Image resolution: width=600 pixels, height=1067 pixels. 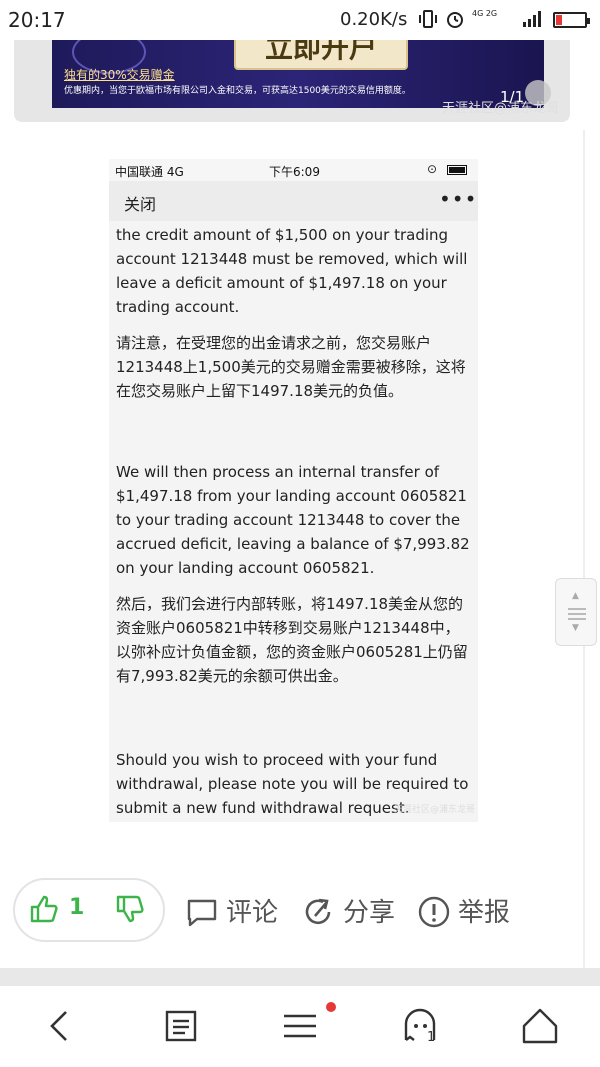 I want to click on status-speed: 0.20K/s, so click(x=374, y=19).